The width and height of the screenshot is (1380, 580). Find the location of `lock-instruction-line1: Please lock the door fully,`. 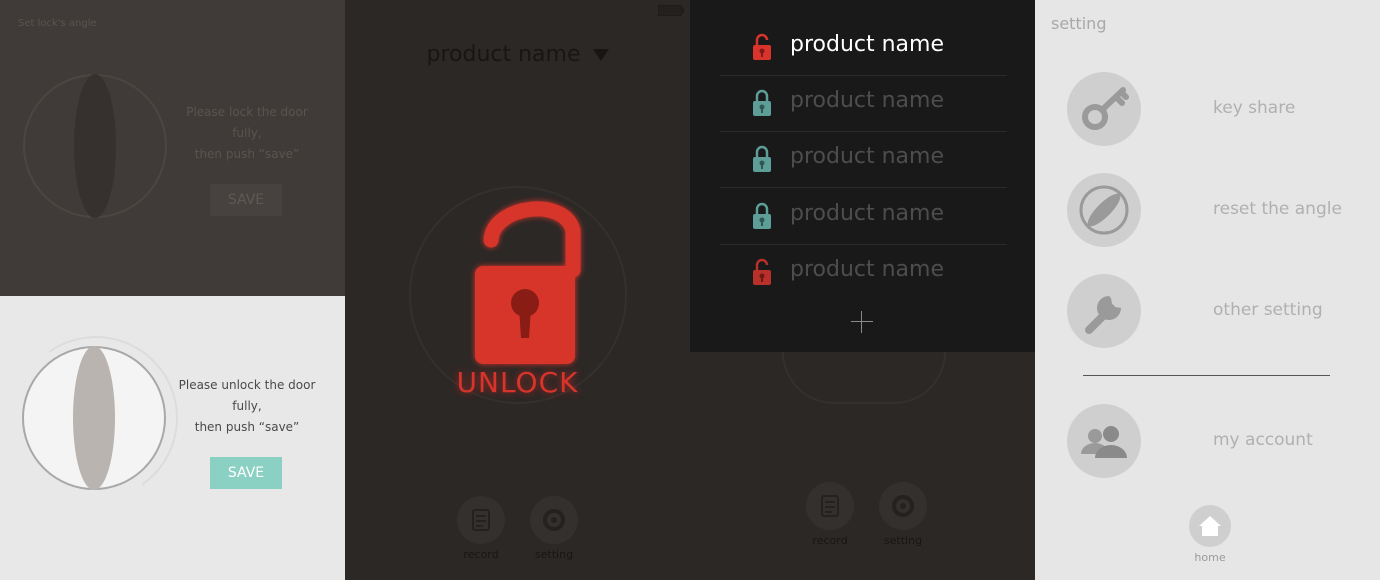

lock-instruction-line1: Please lock the door fully, is located at coordinates (247, 122).